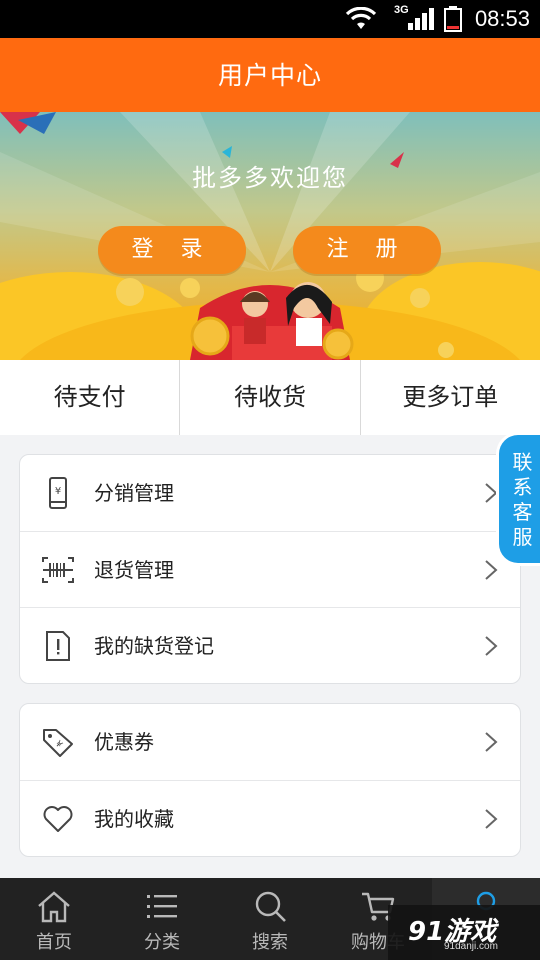 This screenshot has height=960, width=540. What do you see at coordinates (172, 250) in the screenshot?
I see `login-button: 登 录` at bounding box center [172, 250].